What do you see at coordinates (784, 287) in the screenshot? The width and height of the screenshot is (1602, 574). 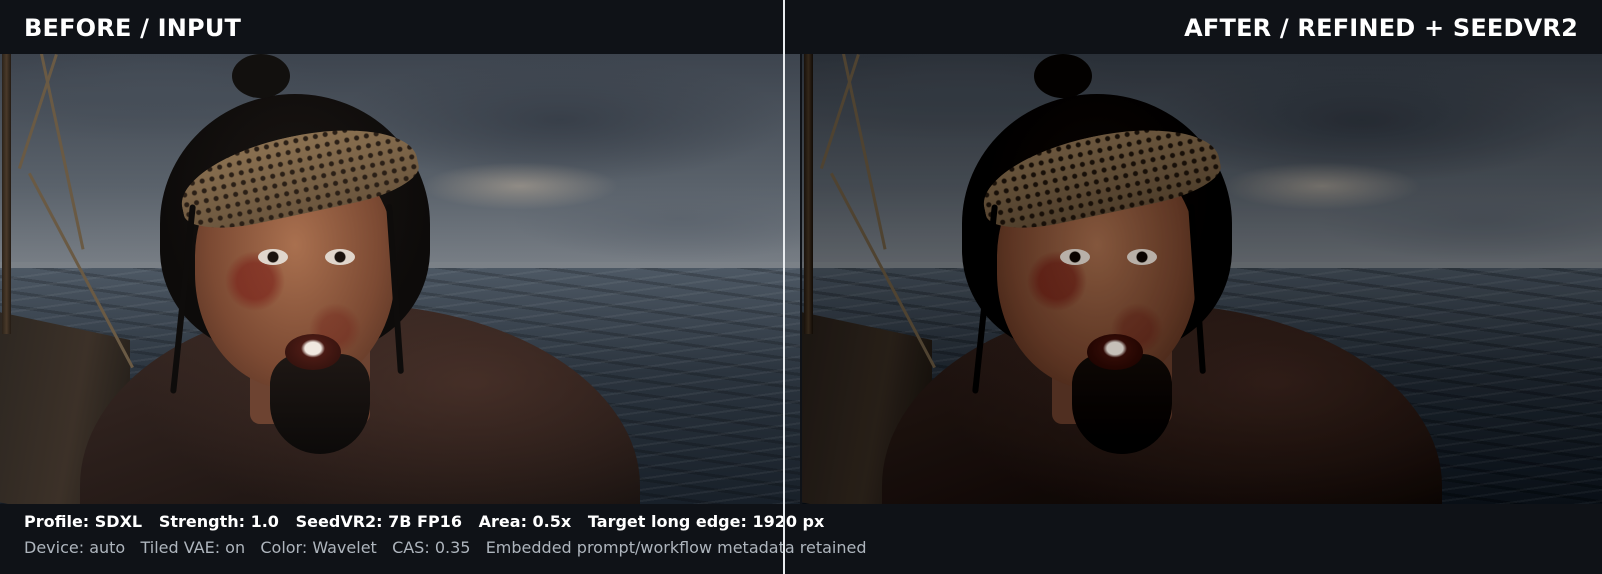 I see `comparison-divider` at bounding box center [784, 287].